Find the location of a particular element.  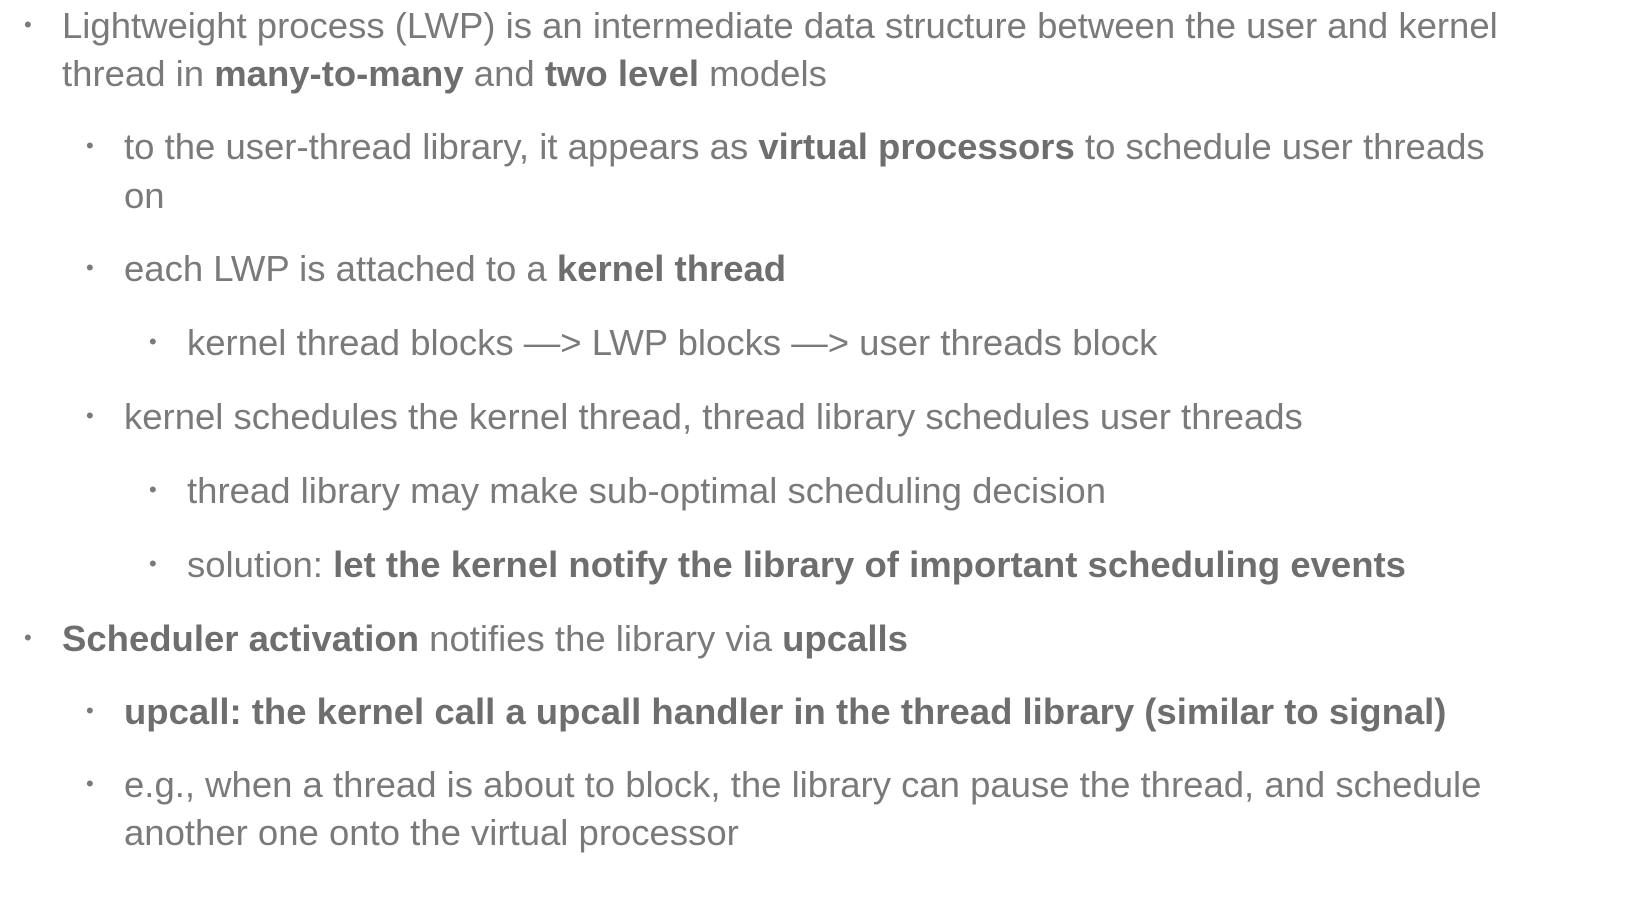

text-segment: to schedule user threads is located at coordinates (1279, 146).